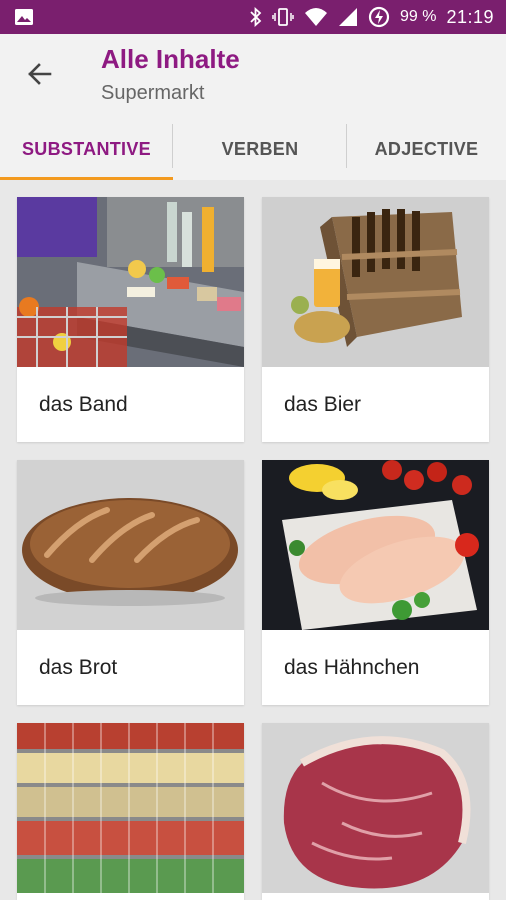  Describe the element at coordinates (375, 808) in the screenshot. I see `raw-steak-image` at that location.